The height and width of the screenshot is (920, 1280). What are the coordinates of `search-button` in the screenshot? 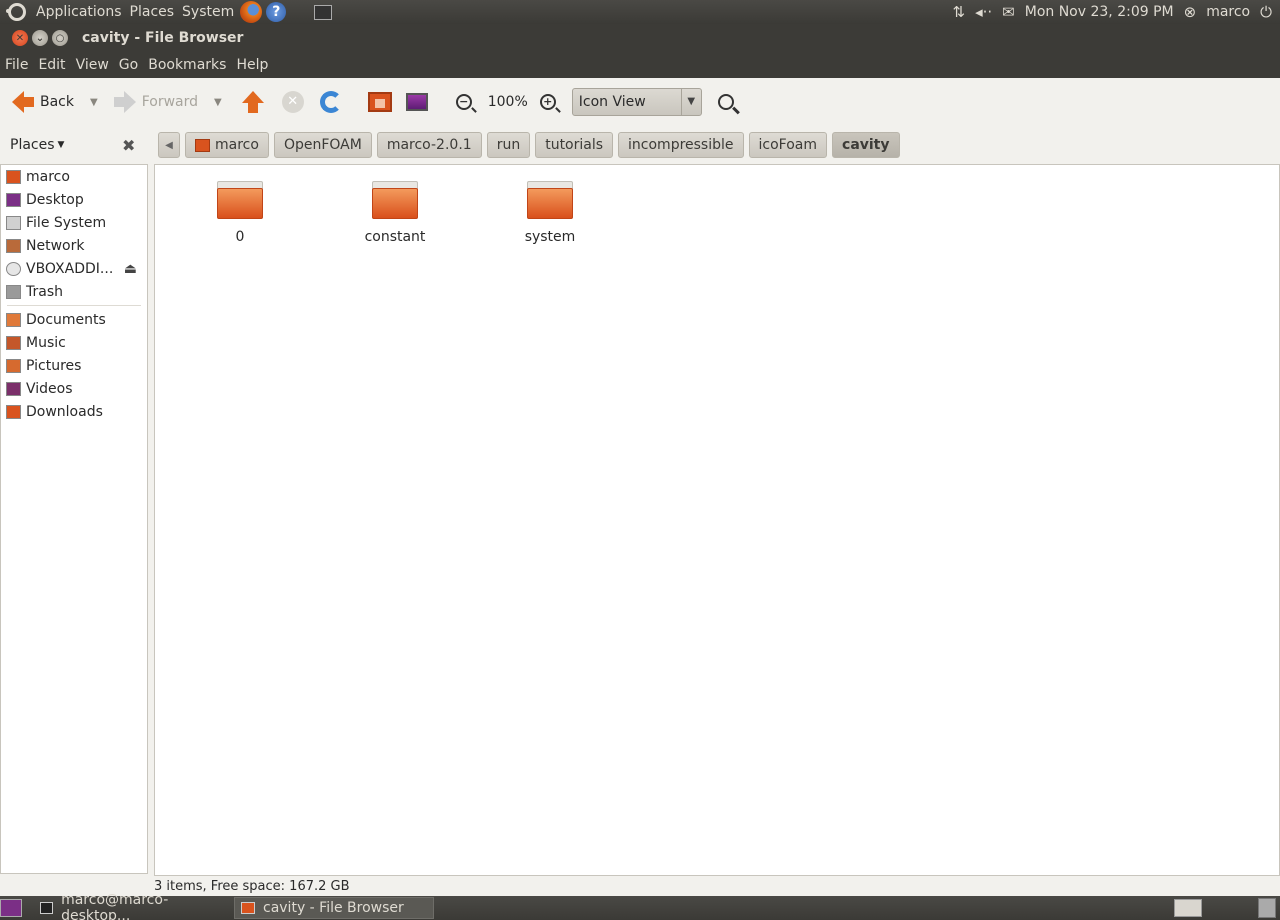 It's located at (726, 102).